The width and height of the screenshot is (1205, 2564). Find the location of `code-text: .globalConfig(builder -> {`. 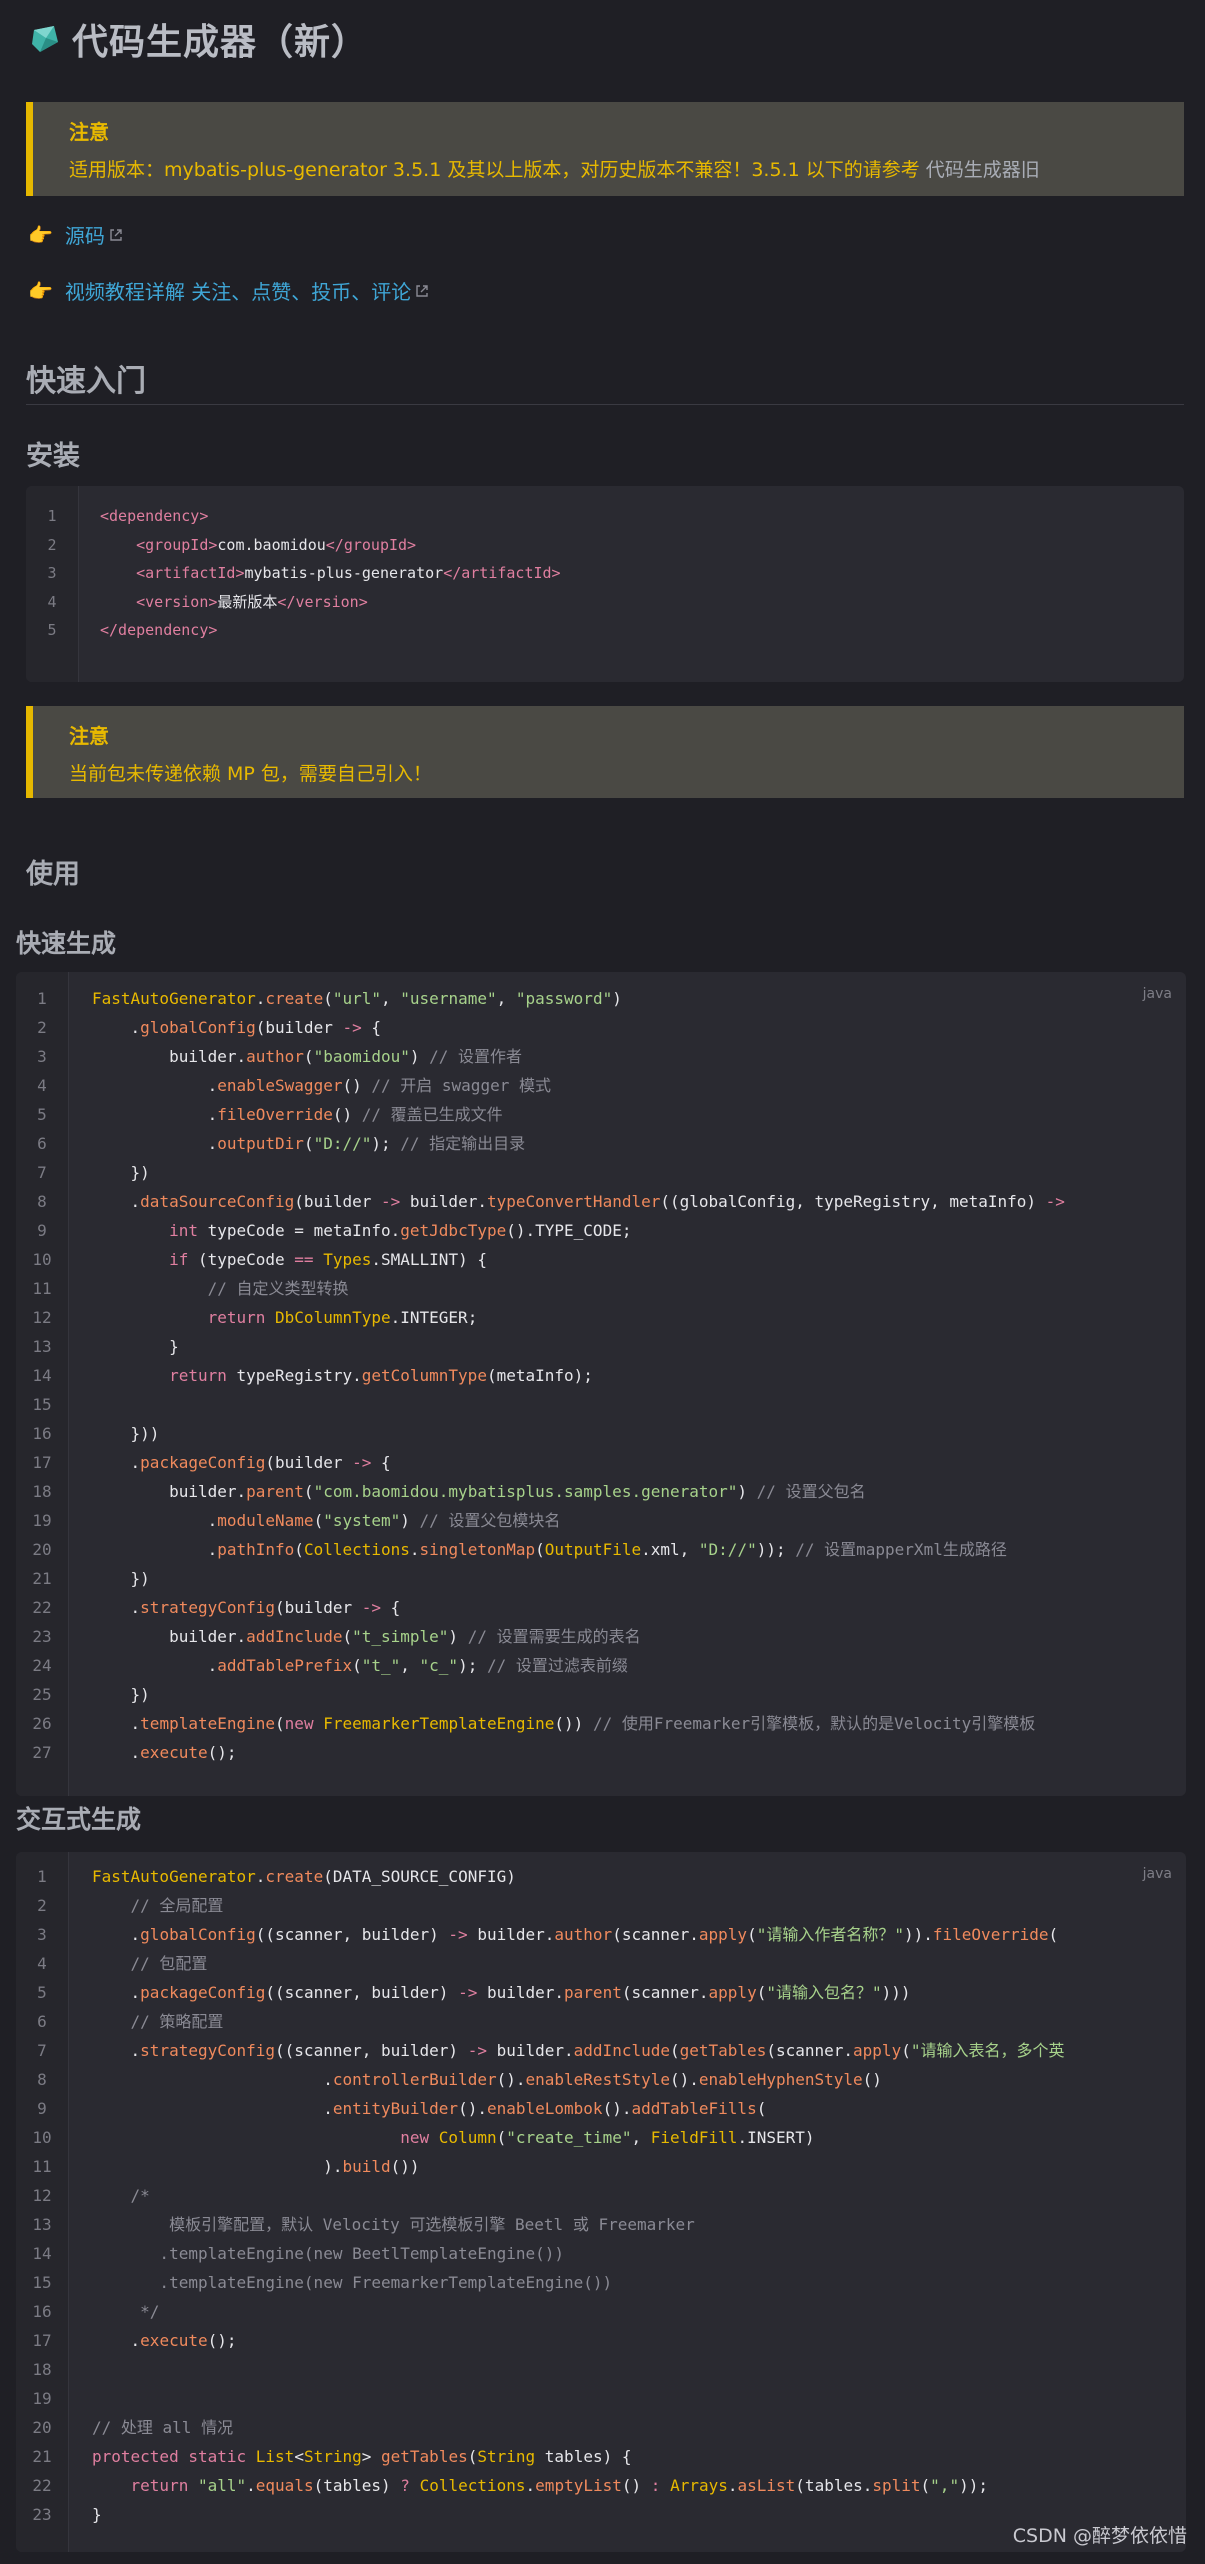

code-text: .globalConfig(builder -> { is located at coordinates (236, 1027).